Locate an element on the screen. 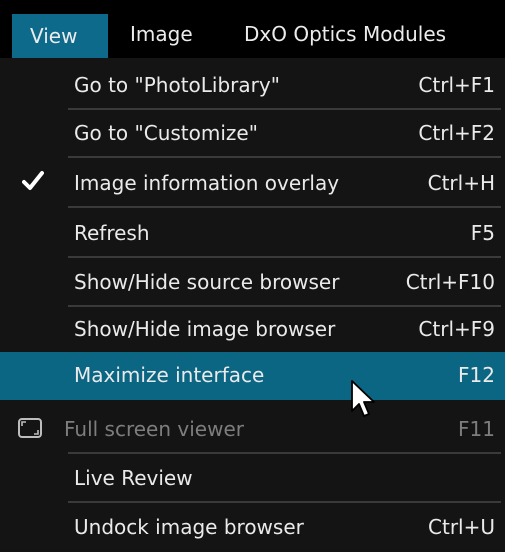  menu-item-label: Show/Hide image browser is located at coordinates (205, 329).